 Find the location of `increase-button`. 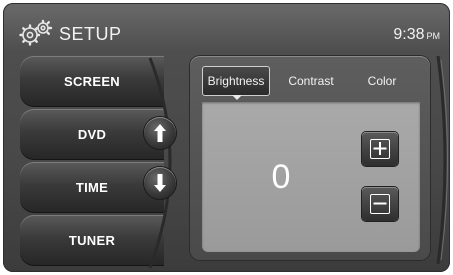

increase-button is located at coordinates (380, 149).